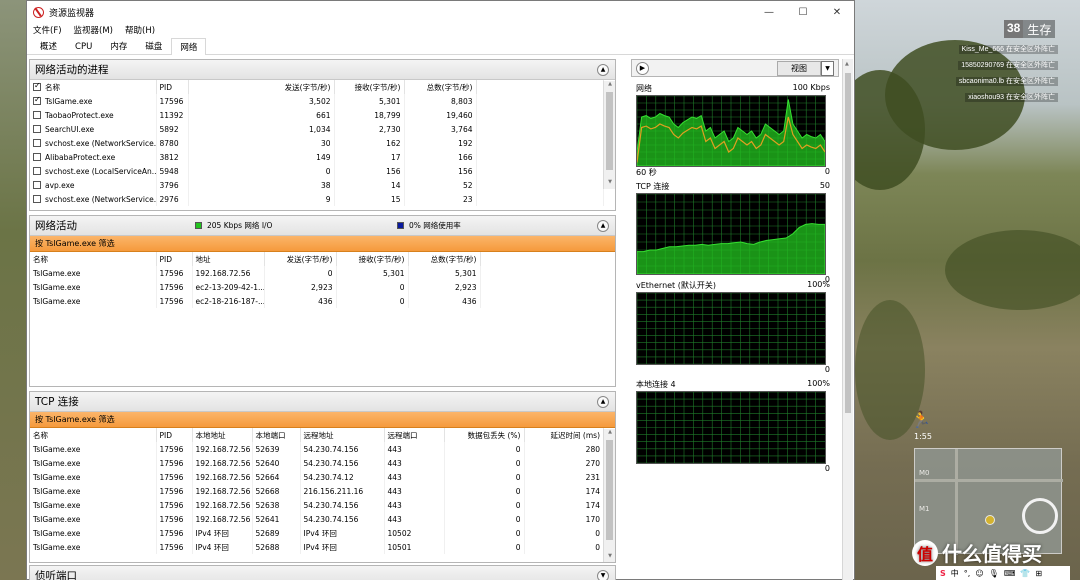  What do you see at coordinates (1039, 29) in the screenshot?
I see `alive-label: 生存` at bounding box center [1039, 29].